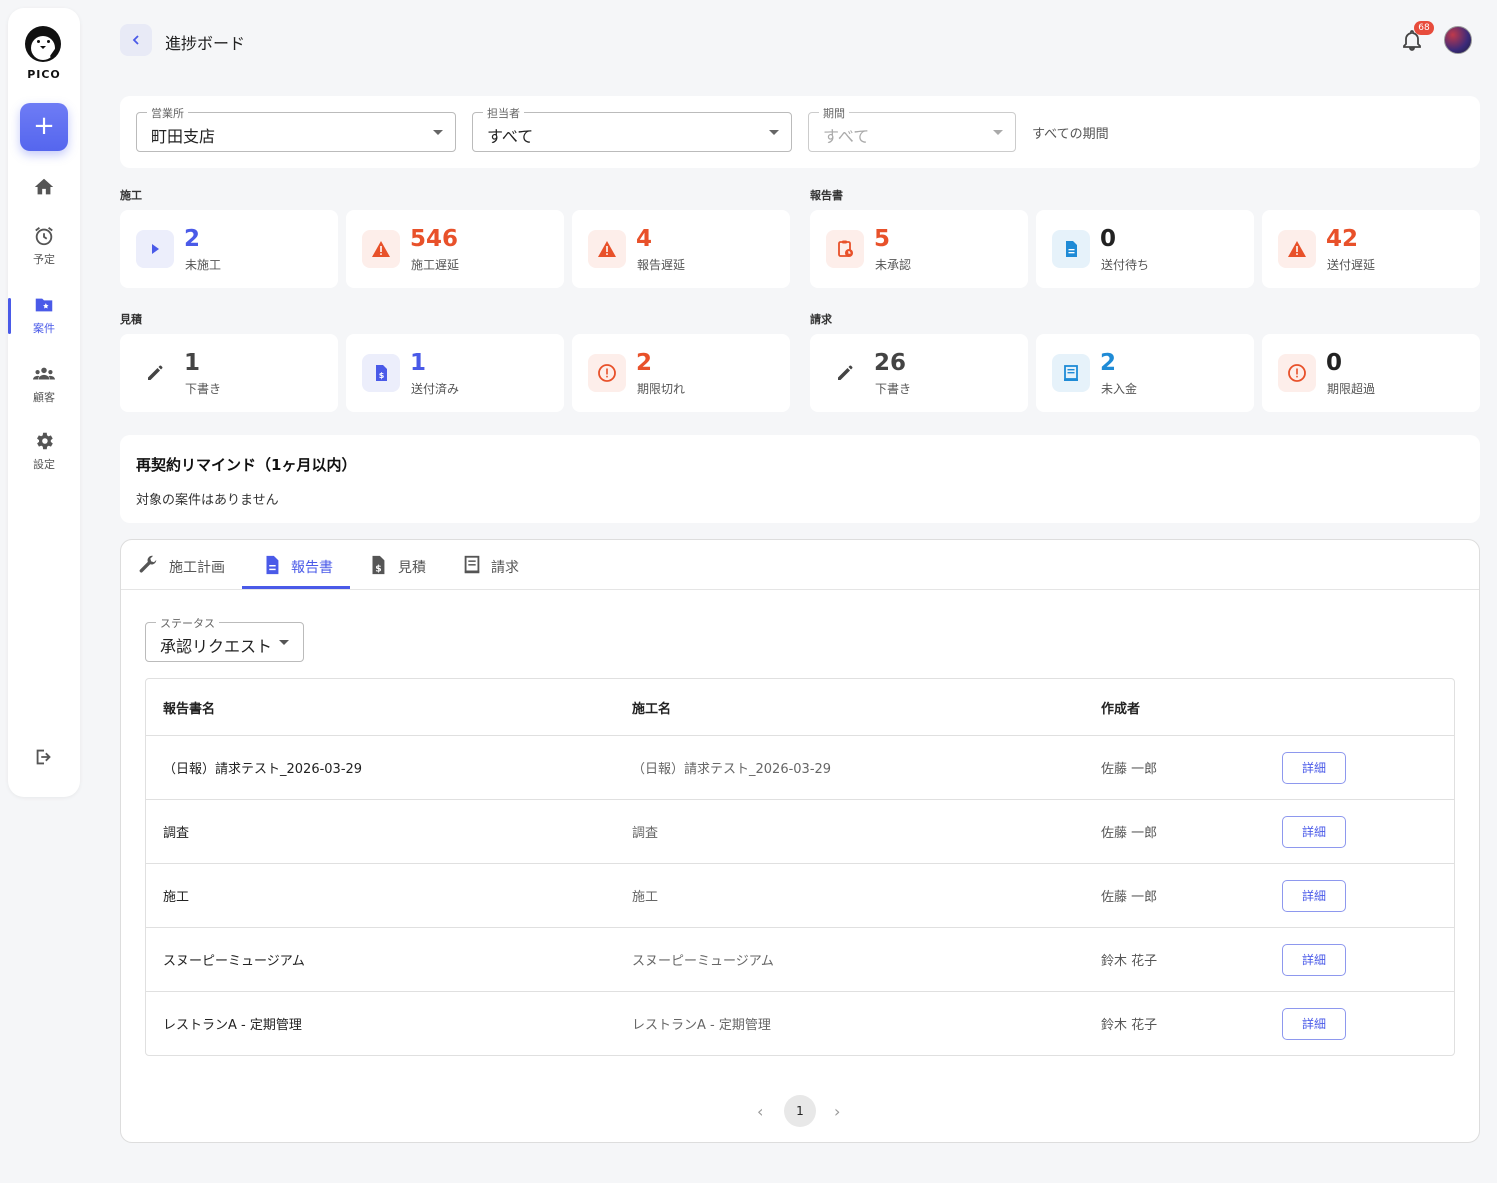 The height and width of the screenshot is (1183, 1497). I want to click on tab-report: 報告書, so click(306, 565).